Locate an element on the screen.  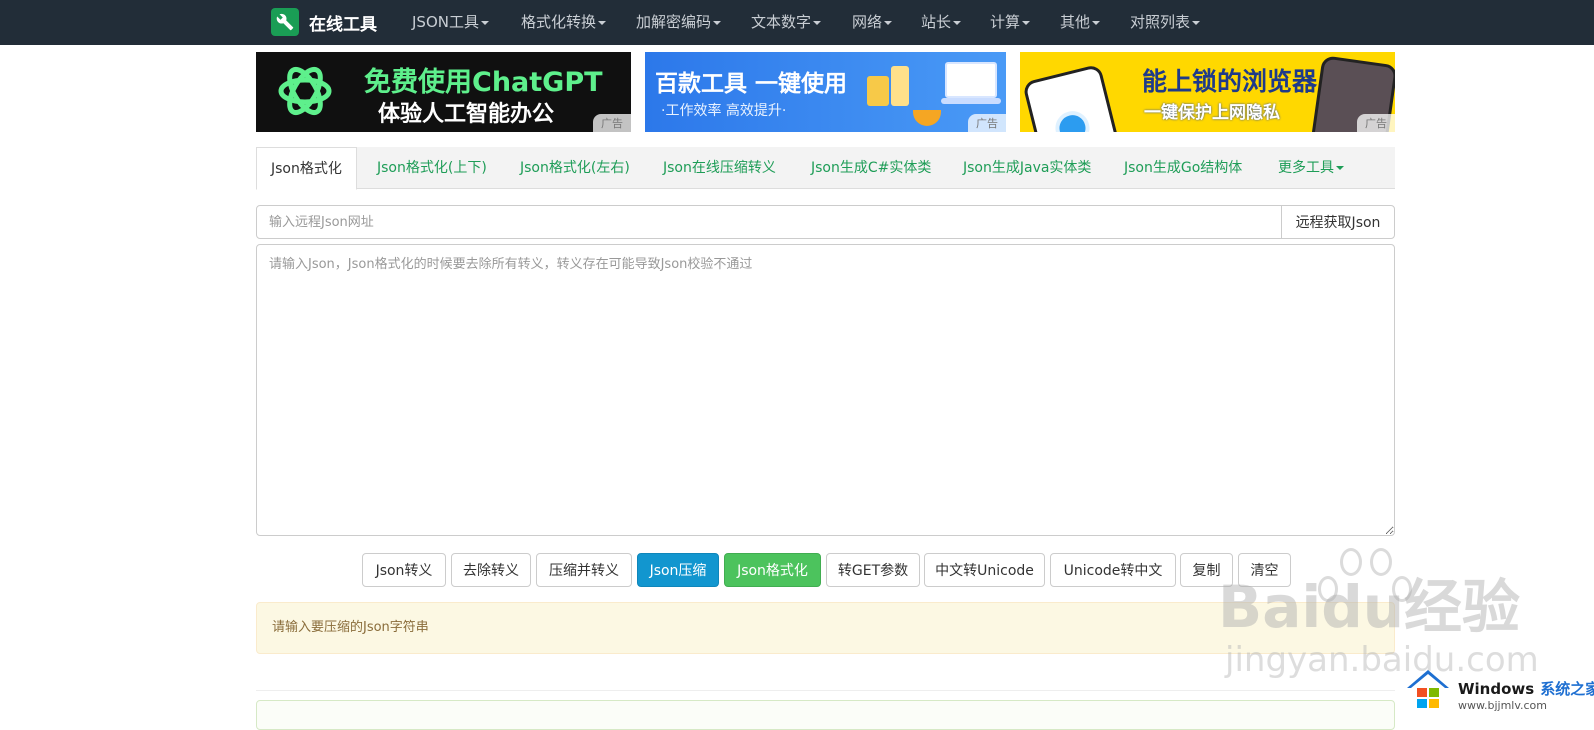
nav-network: 网络 is located at coordinates (872, 22).